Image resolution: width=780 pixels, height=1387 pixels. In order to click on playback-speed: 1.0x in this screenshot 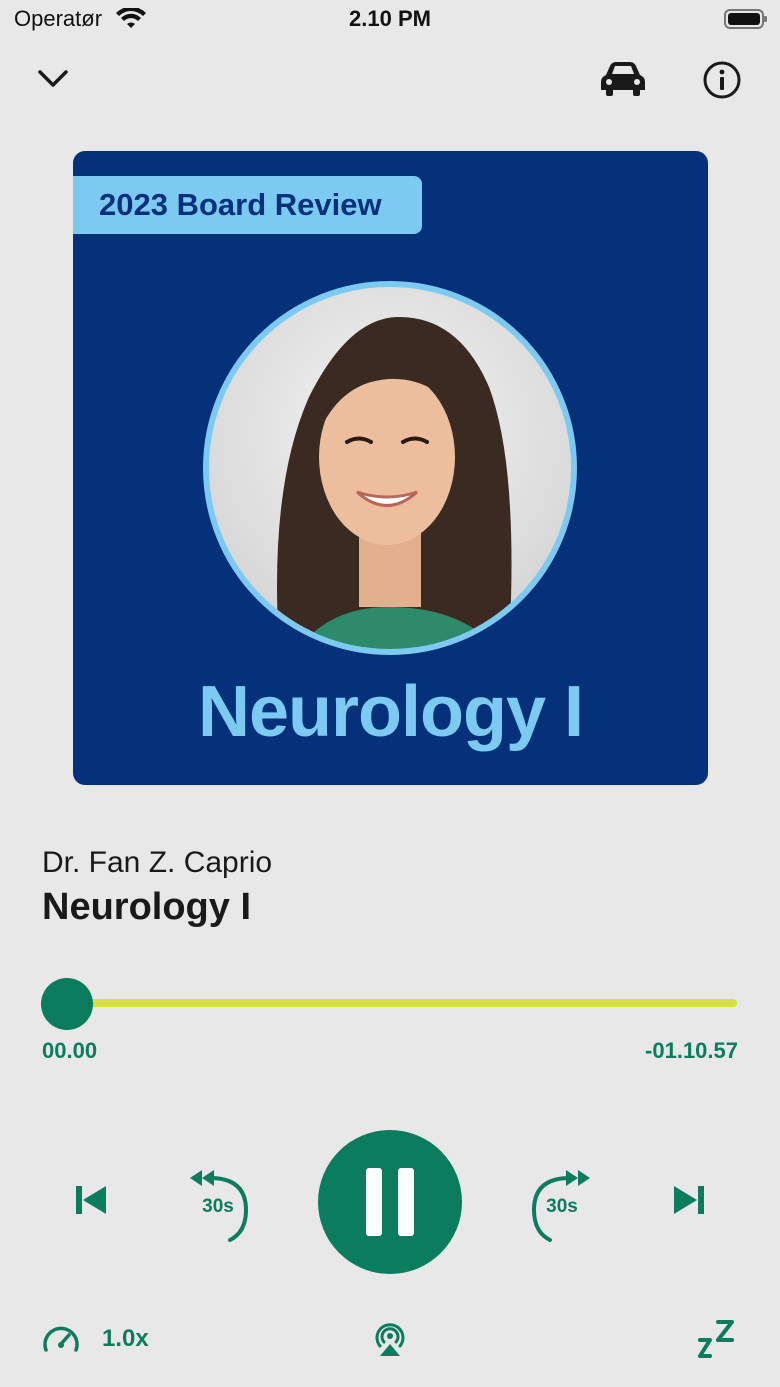, I will do `click(125, 1339)`.